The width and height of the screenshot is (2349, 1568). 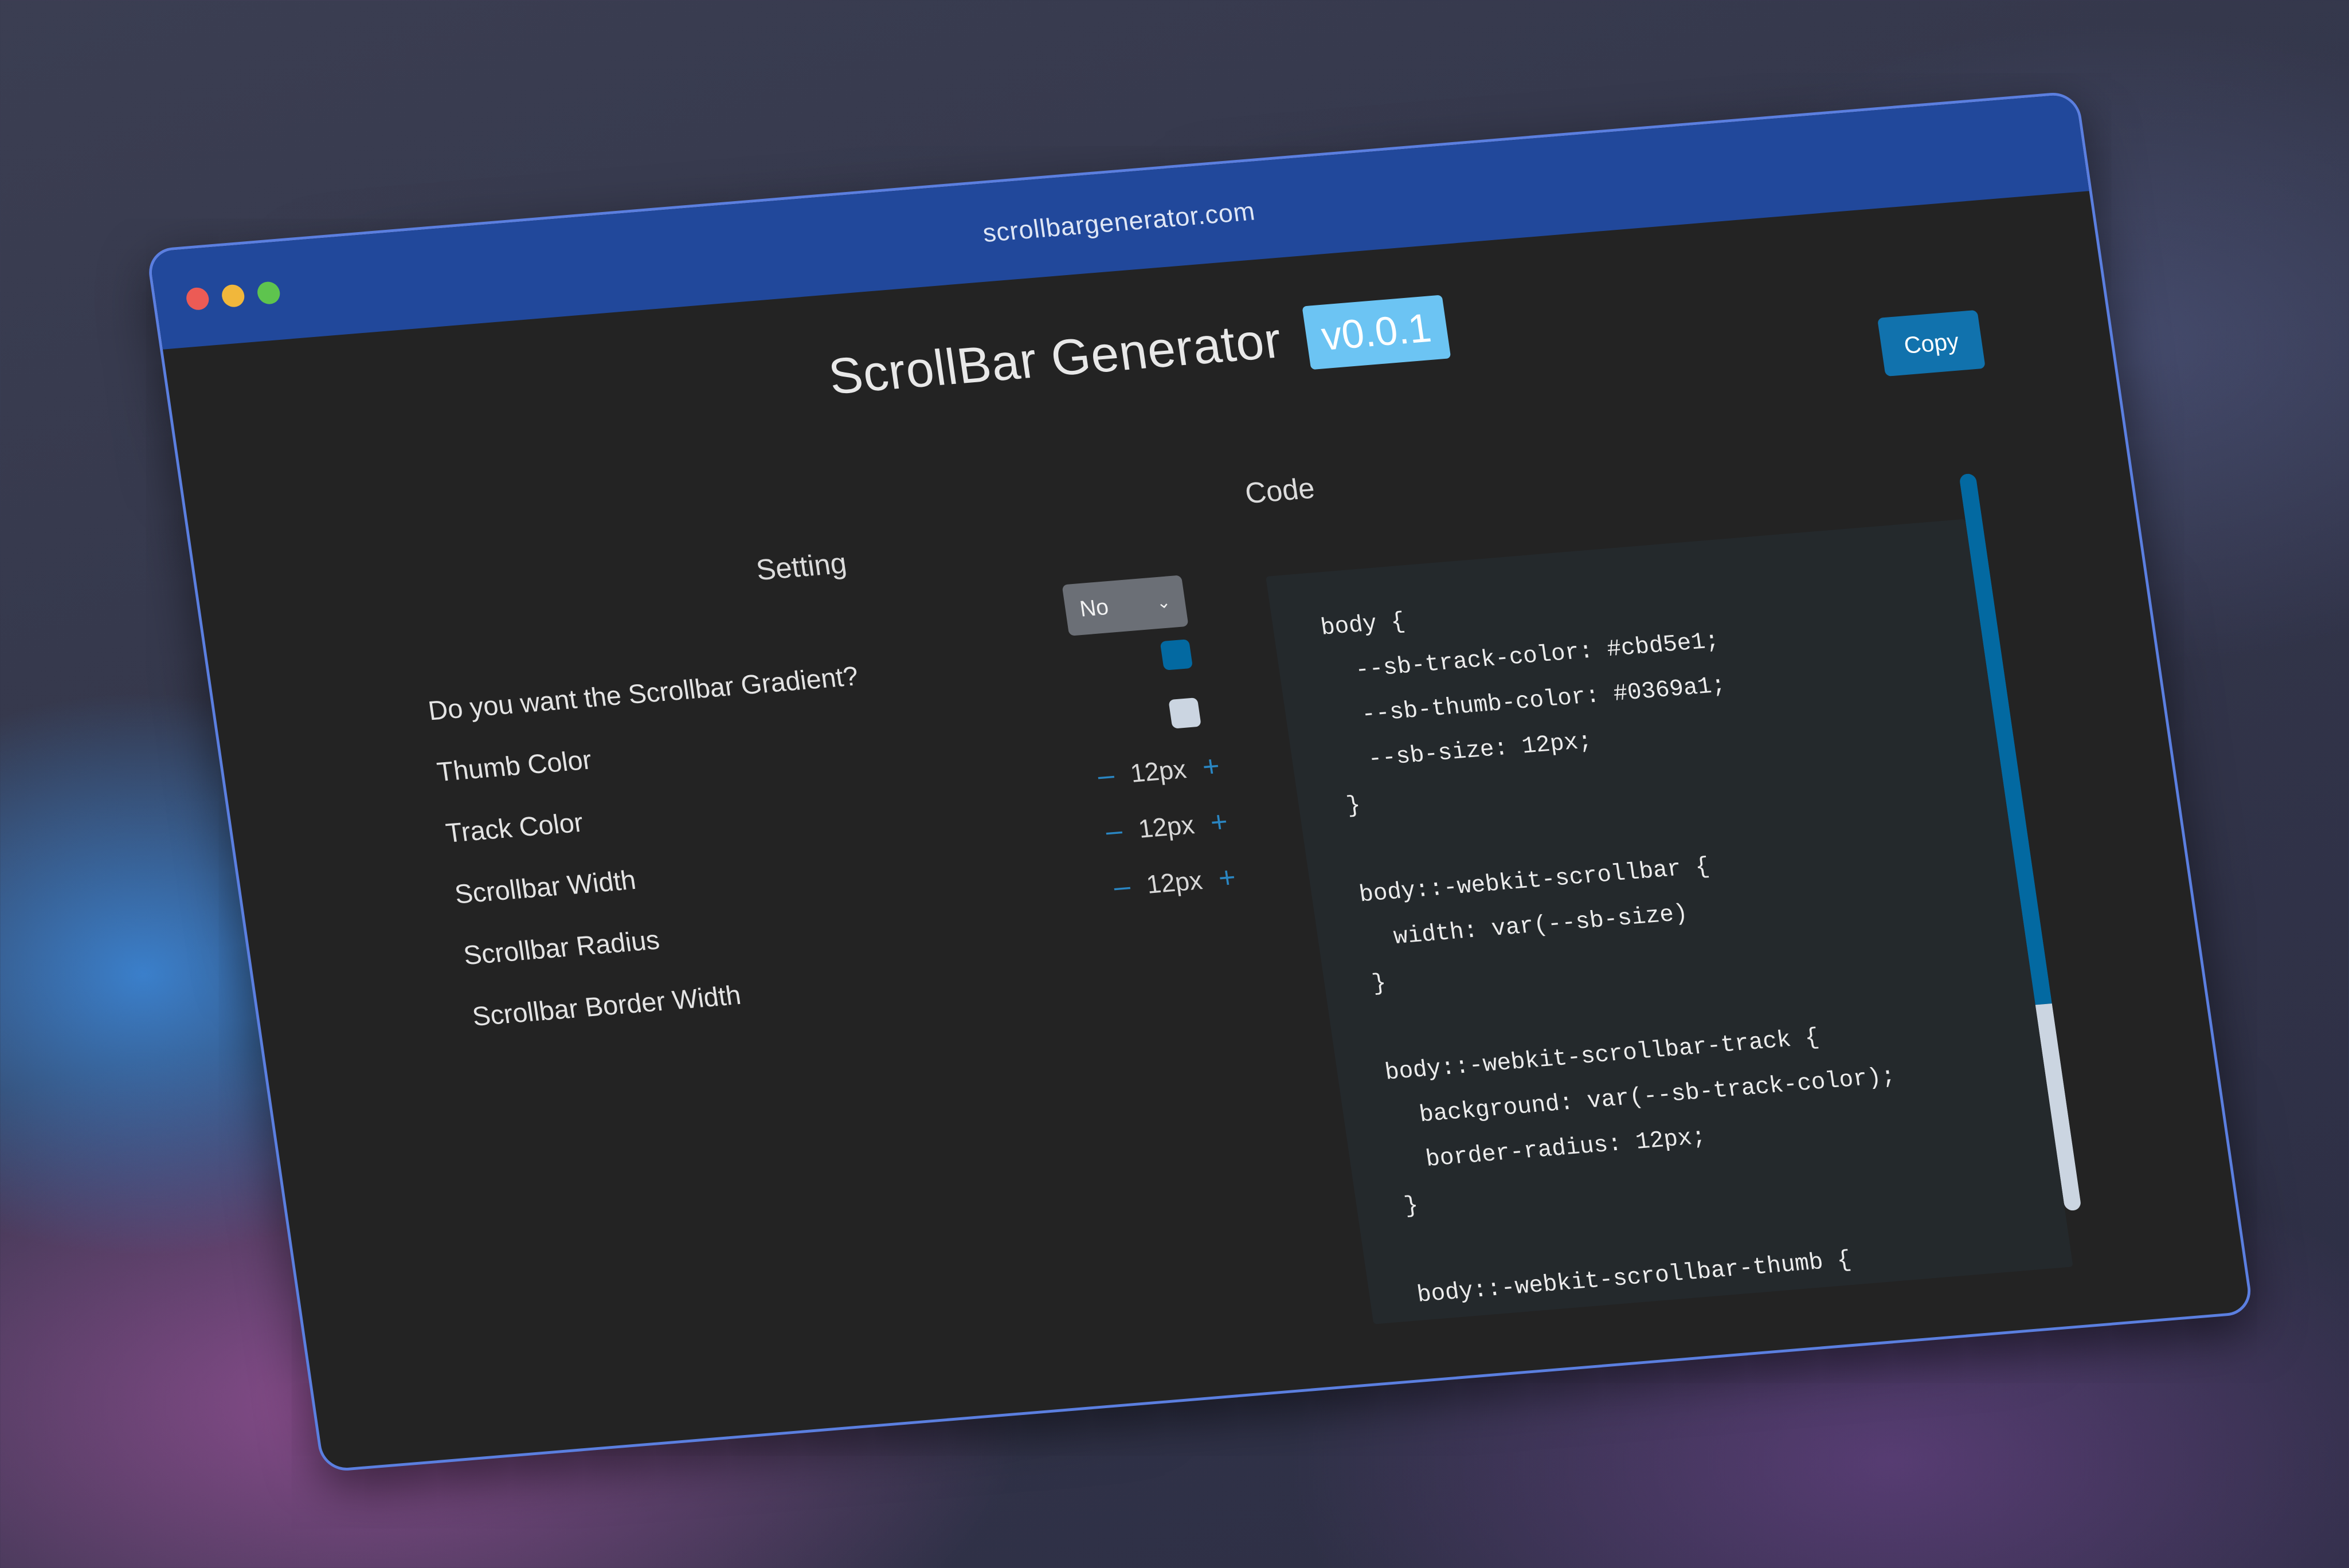 What do you see at coordinates (1055, 358) in the screenshot?
I see `app-title: ScrollBar Generator` at bounding box center [1055, 358].